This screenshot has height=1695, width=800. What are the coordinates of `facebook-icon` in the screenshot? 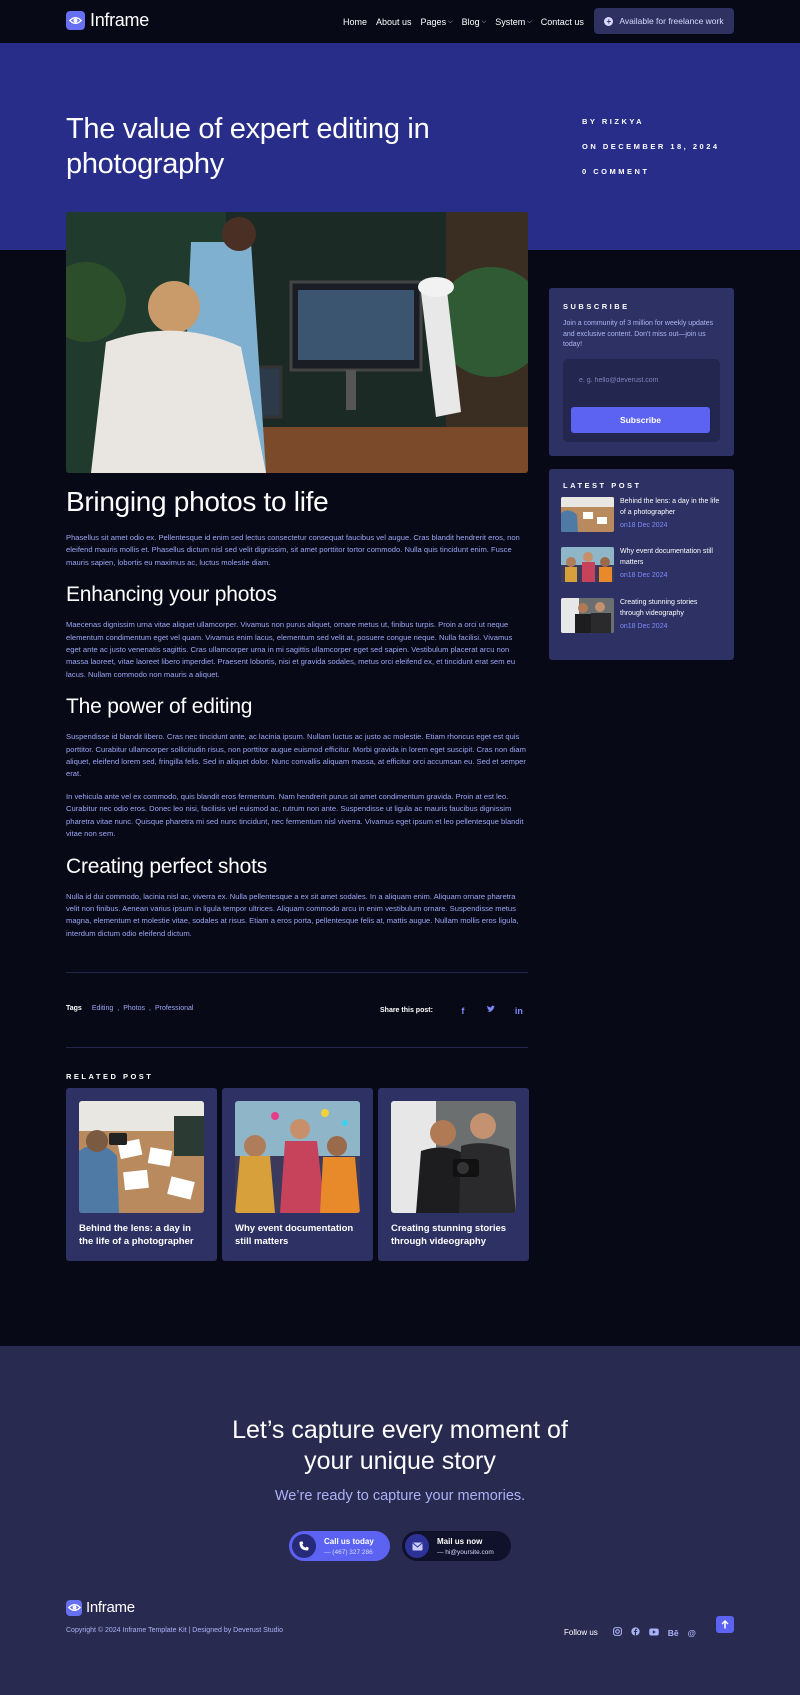 It's located at (635, 1632).